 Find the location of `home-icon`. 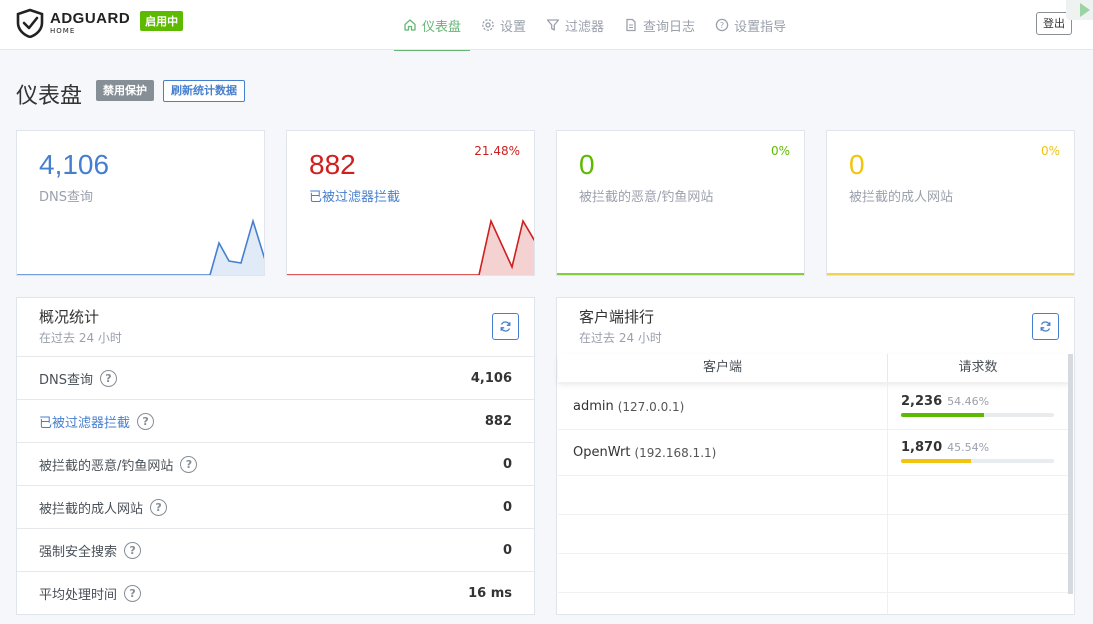

home-icon is located at coordinates (410, 25).